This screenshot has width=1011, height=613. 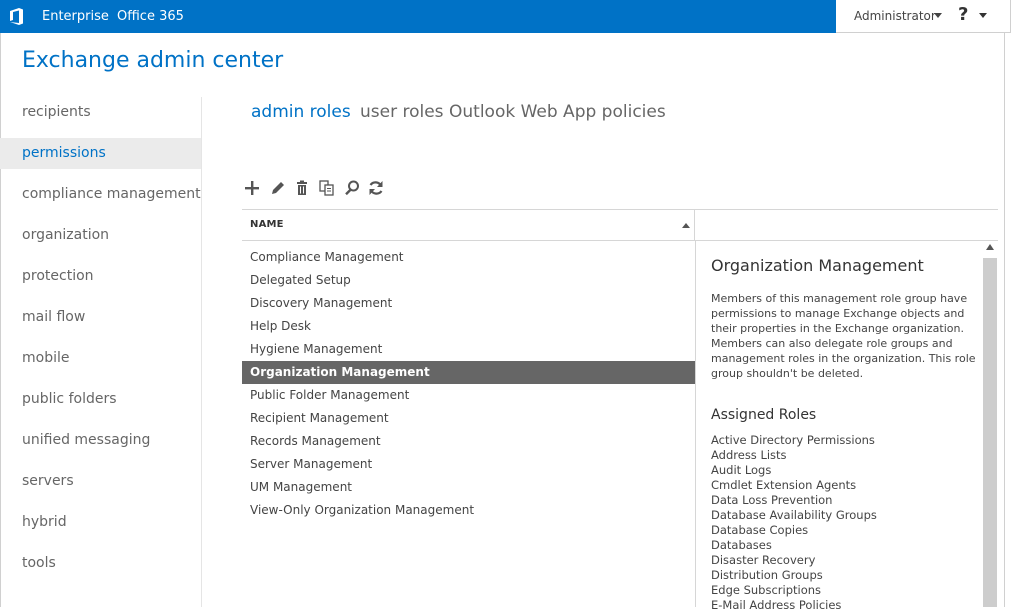 I want to click on list-item: Records Management, so click(x=468, y=441).